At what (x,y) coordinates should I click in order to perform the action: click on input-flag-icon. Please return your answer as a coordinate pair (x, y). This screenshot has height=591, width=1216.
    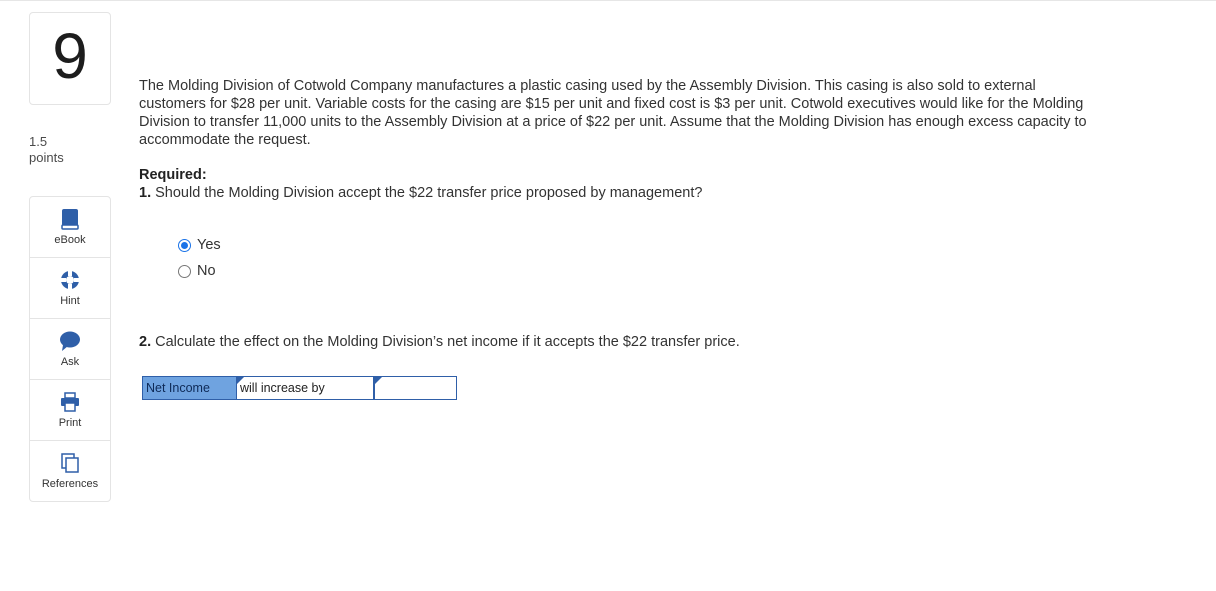
    Looking at the image, I should click on (378, 380).